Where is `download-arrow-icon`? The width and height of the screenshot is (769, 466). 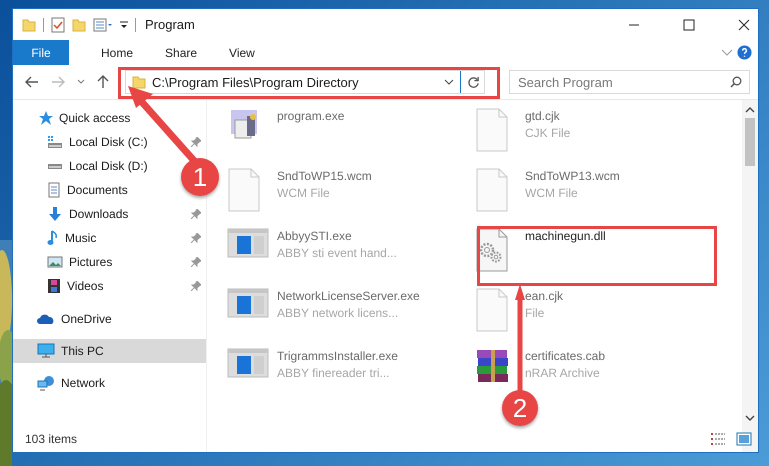
download-arrow-icon is located at coordinates (55, 214).